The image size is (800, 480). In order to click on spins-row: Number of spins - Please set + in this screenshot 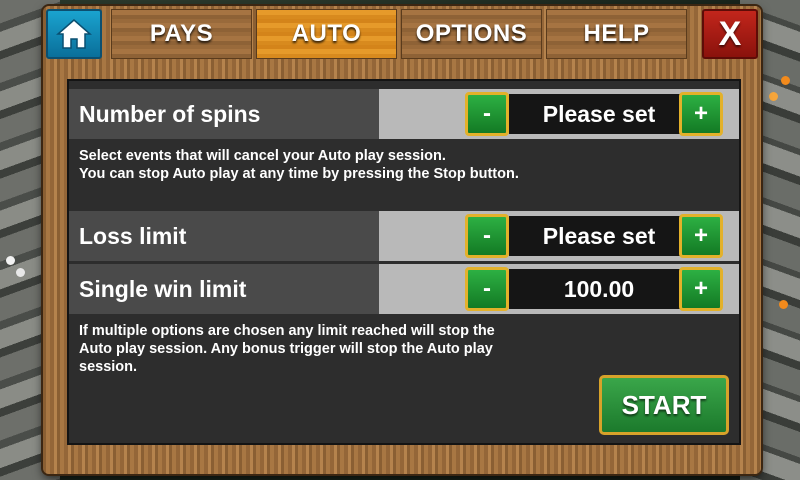, I will do `click(404, 114)`.